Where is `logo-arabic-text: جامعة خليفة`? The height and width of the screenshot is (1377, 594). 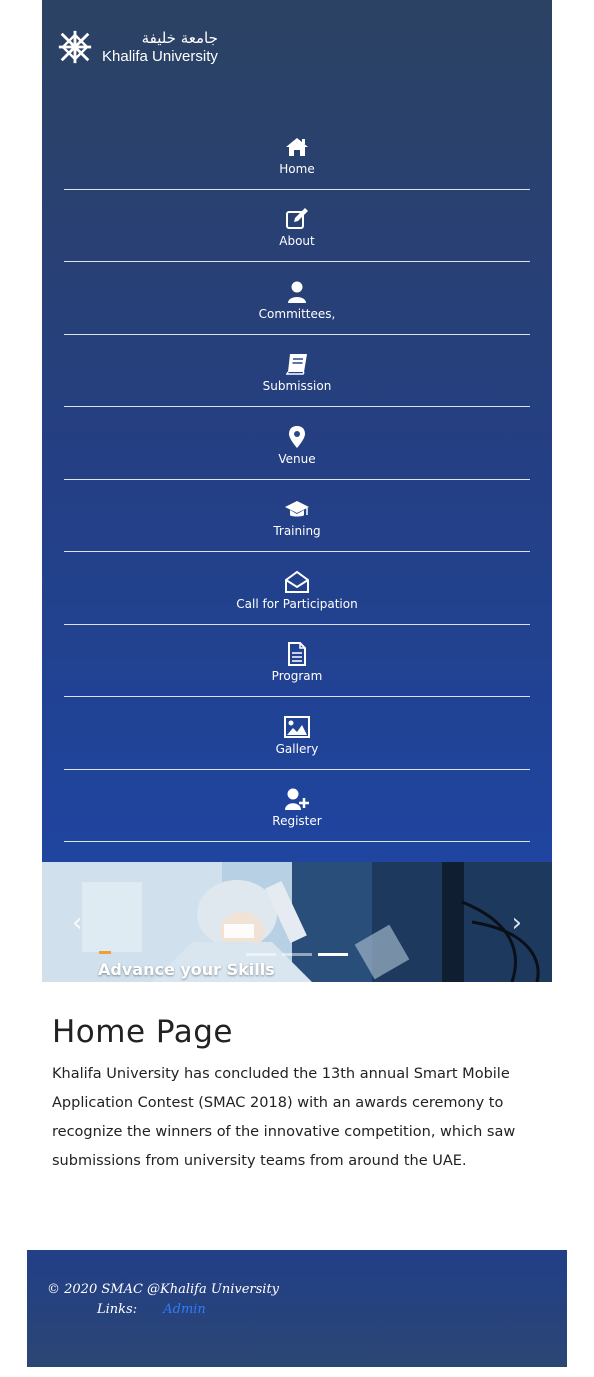 logo-arabic-text: جامعة خليفة is located at coordinates (179, 37).